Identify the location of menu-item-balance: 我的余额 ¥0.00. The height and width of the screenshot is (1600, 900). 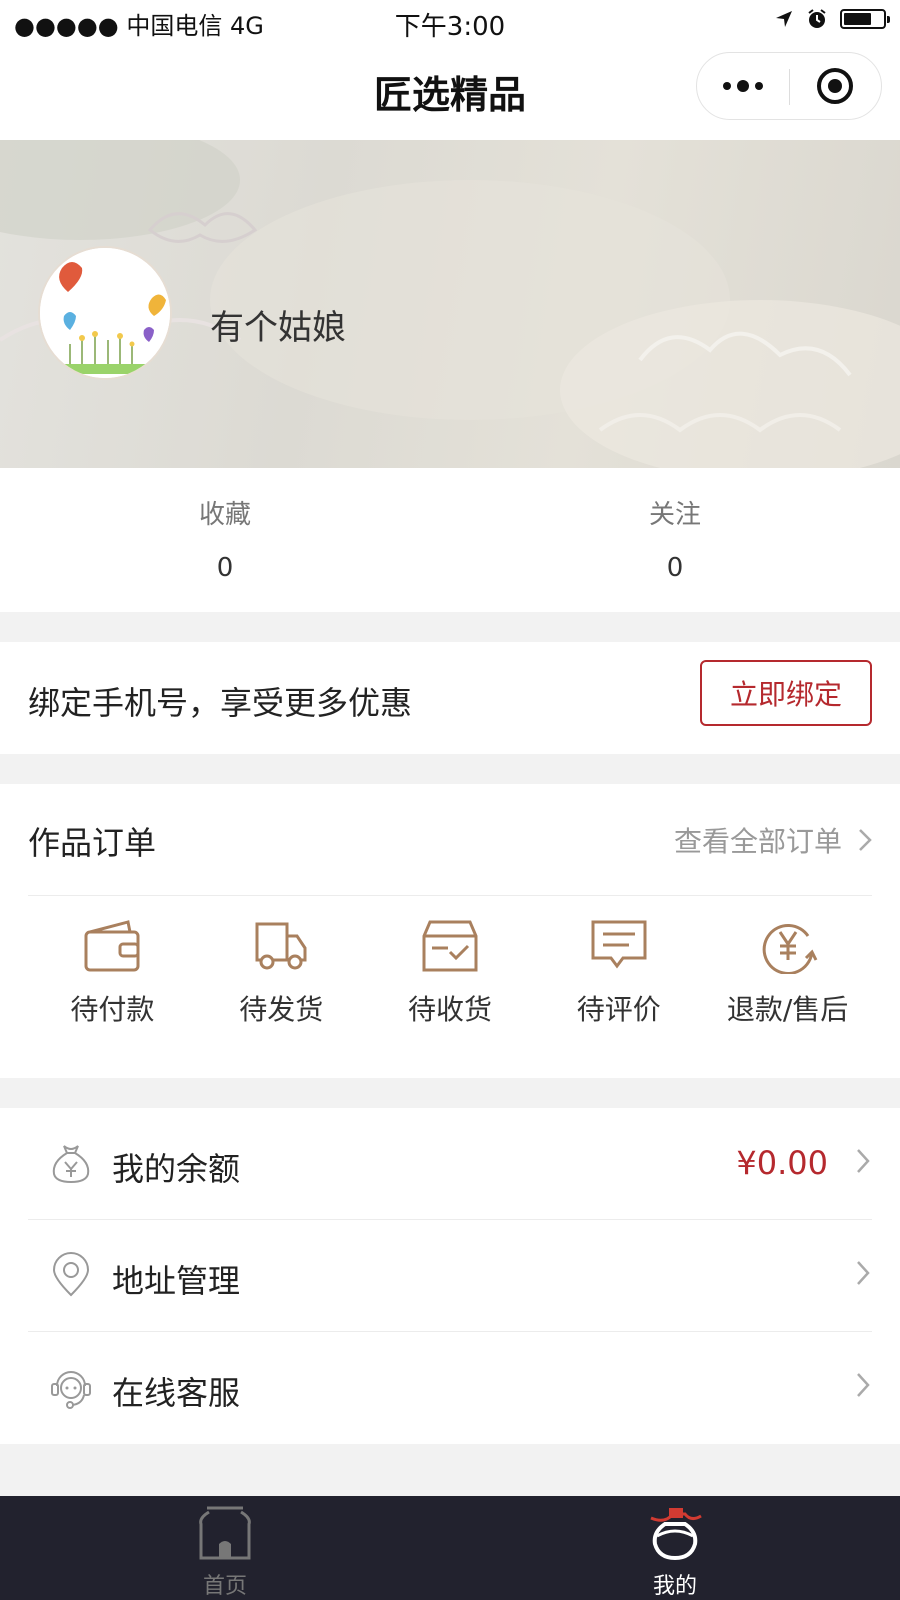
(450, 1164).